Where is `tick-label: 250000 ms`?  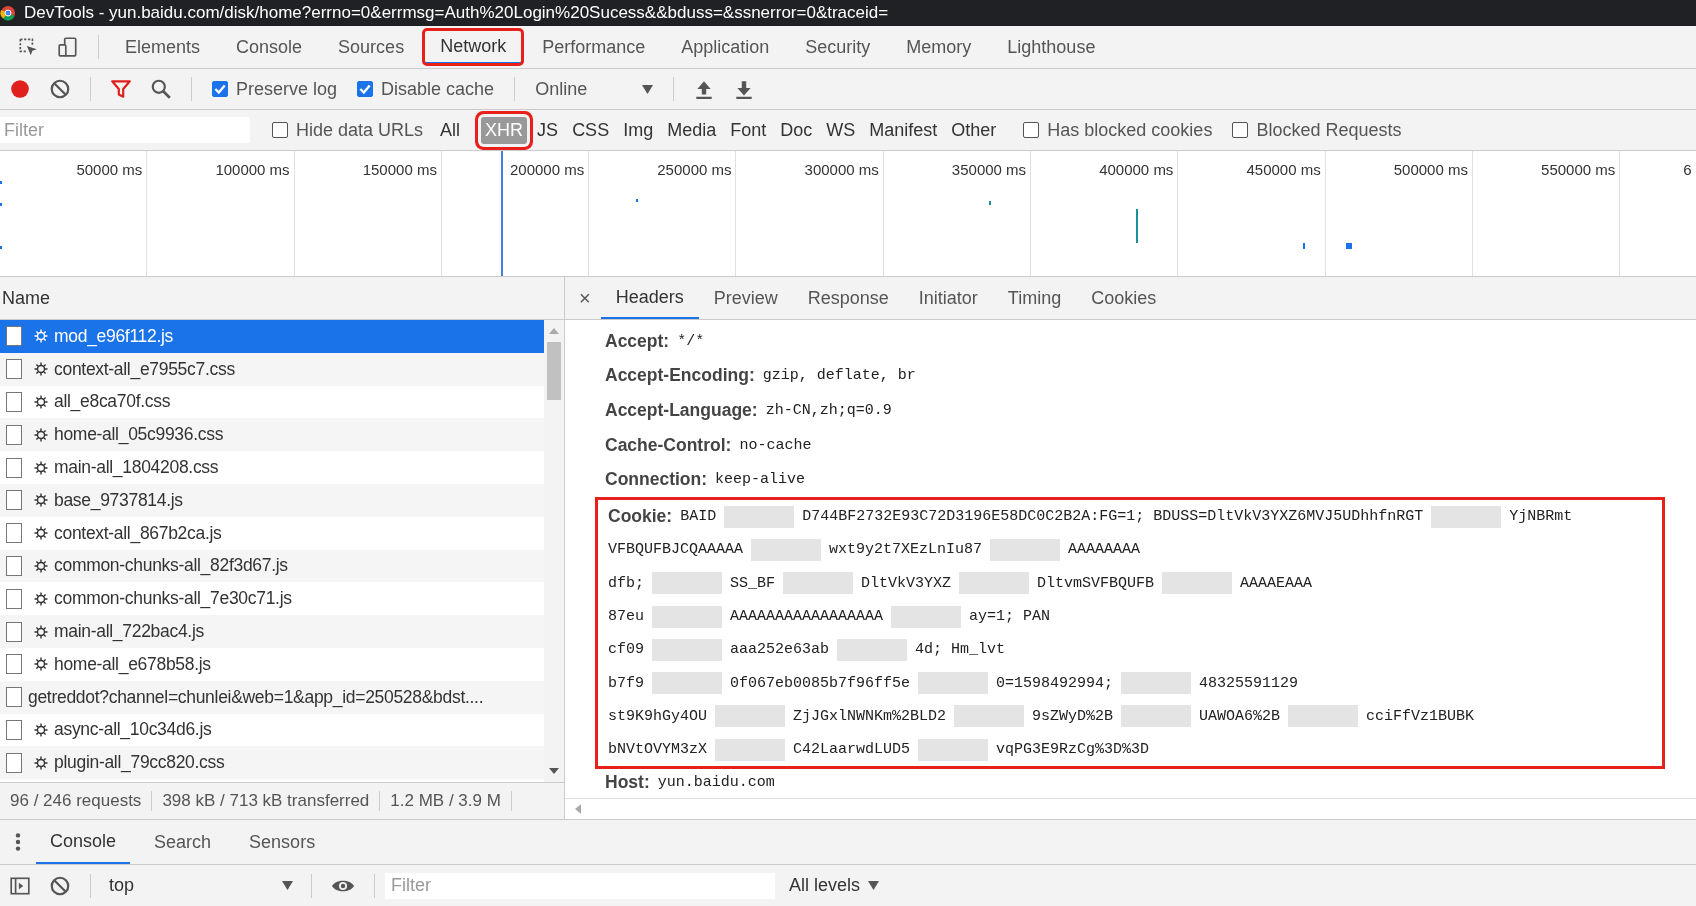 tick-label: 250000 ms is located at coordinates (694, 169).